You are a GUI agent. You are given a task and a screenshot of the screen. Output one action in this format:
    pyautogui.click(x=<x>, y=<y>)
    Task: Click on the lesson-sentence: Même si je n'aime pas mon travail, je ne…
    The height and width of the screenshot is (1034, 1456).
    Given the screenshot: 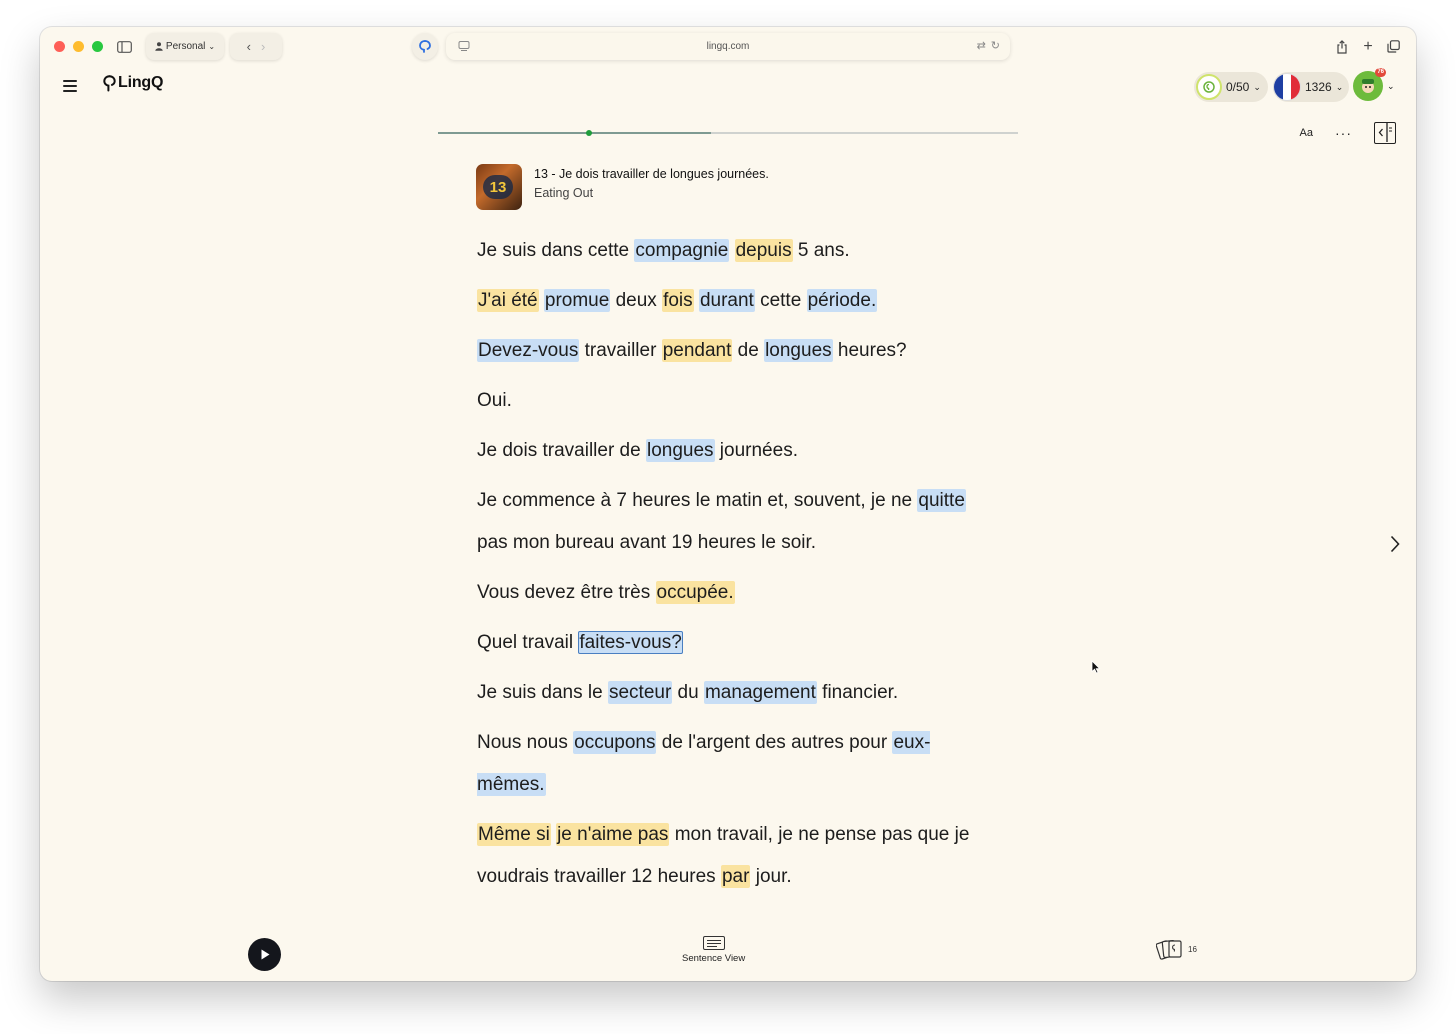 What is the action you would take?
    pyautogui.click(x=737, y=856)
    